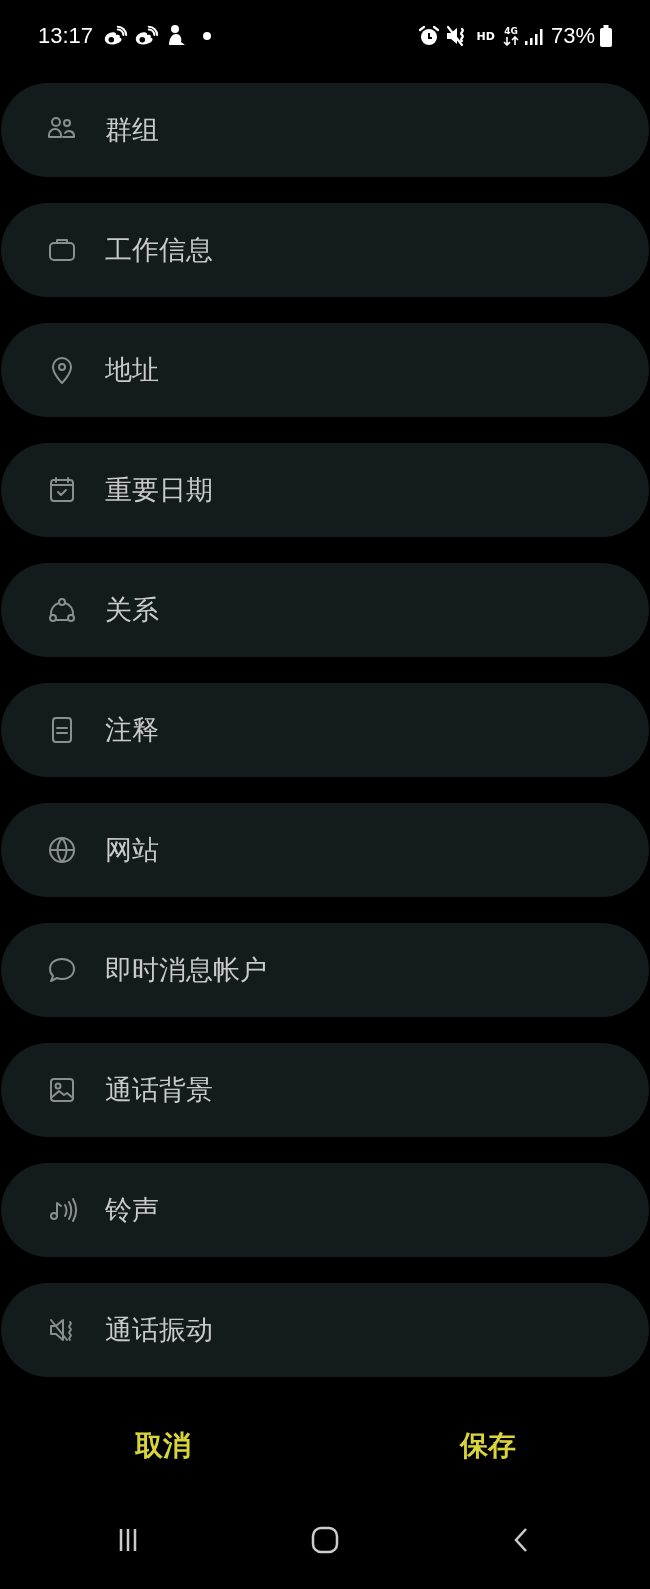  What do you see at coordinates (325, 1090) in the screenshot?
I see `field-button: 通话背景` at bounding box center [325, 1090].